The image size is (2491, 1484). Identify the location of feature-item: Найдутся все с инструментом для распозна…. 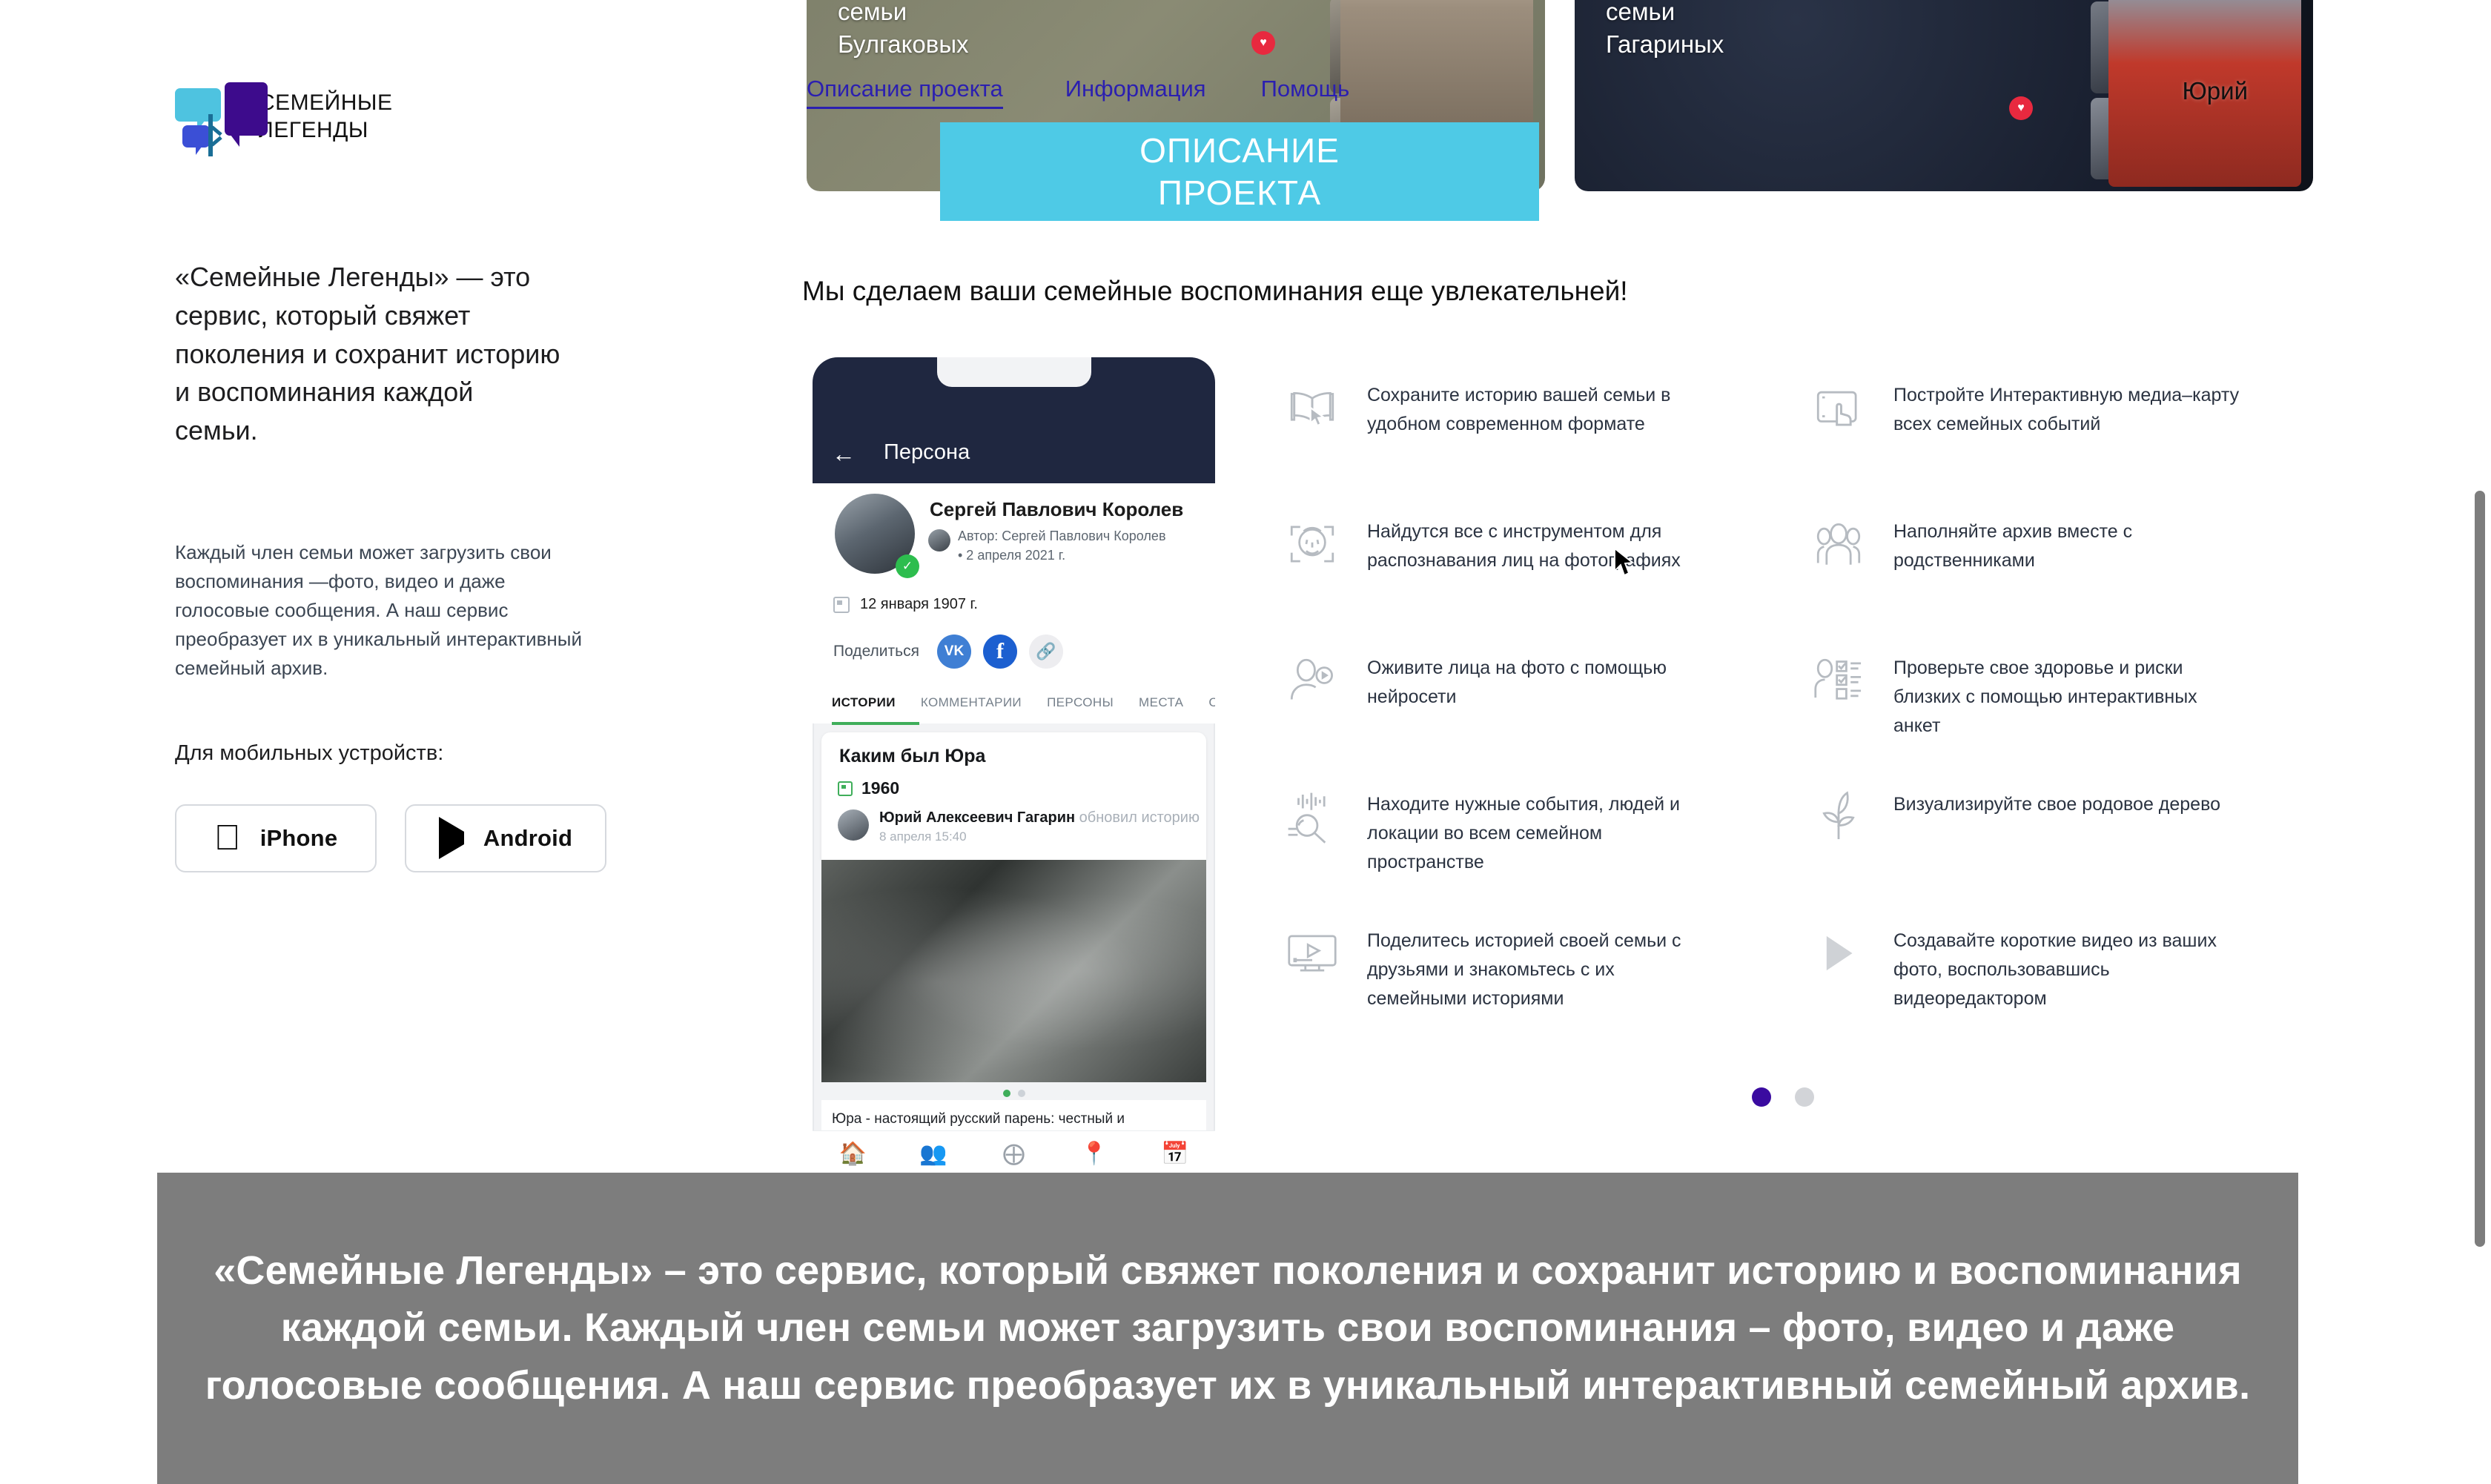
(1524, 582).